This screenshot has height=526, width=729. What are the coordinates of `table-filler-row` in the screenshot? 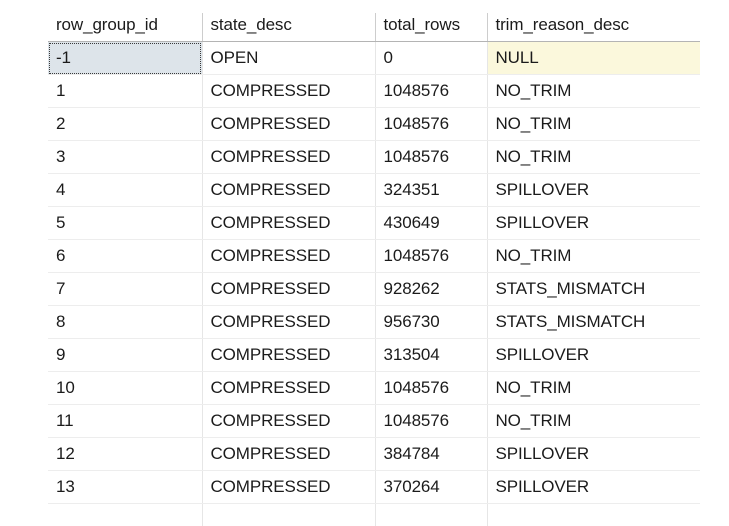 It's located at (374, 515).